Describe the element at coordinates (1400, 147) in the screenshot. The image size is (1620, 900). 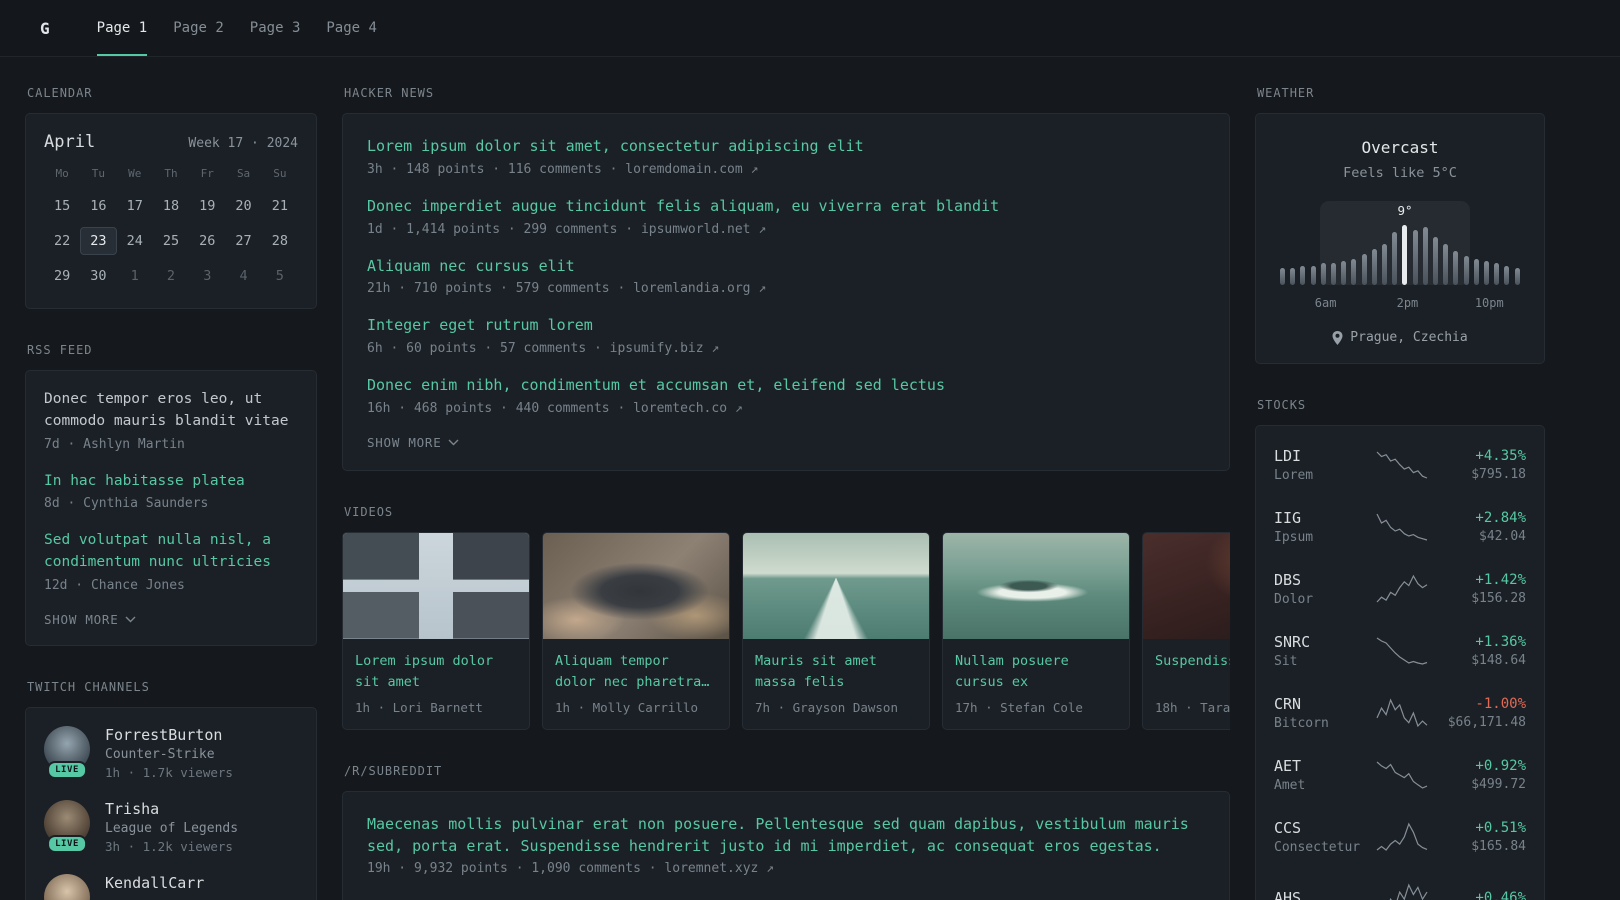
I see `weather-condition: Overcast` at that location.